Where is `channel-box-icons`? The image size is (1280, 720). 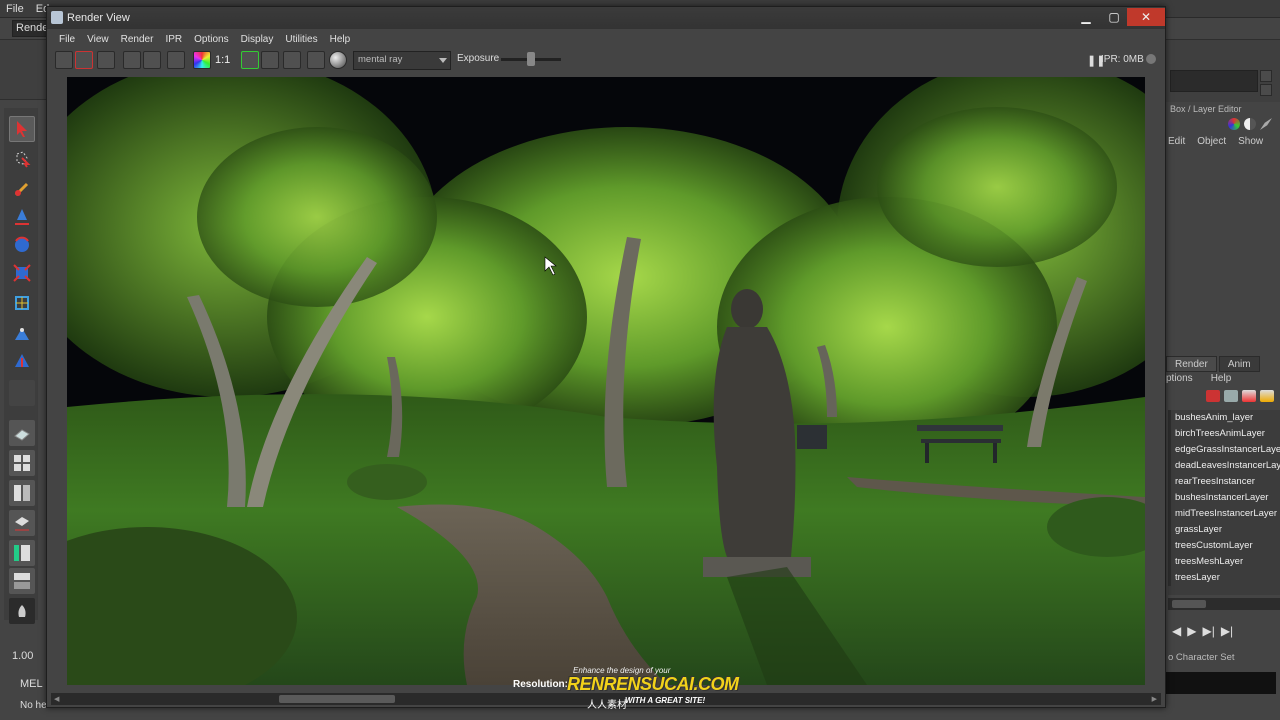
channel-box-icons is located at coordinates (1252, 126).